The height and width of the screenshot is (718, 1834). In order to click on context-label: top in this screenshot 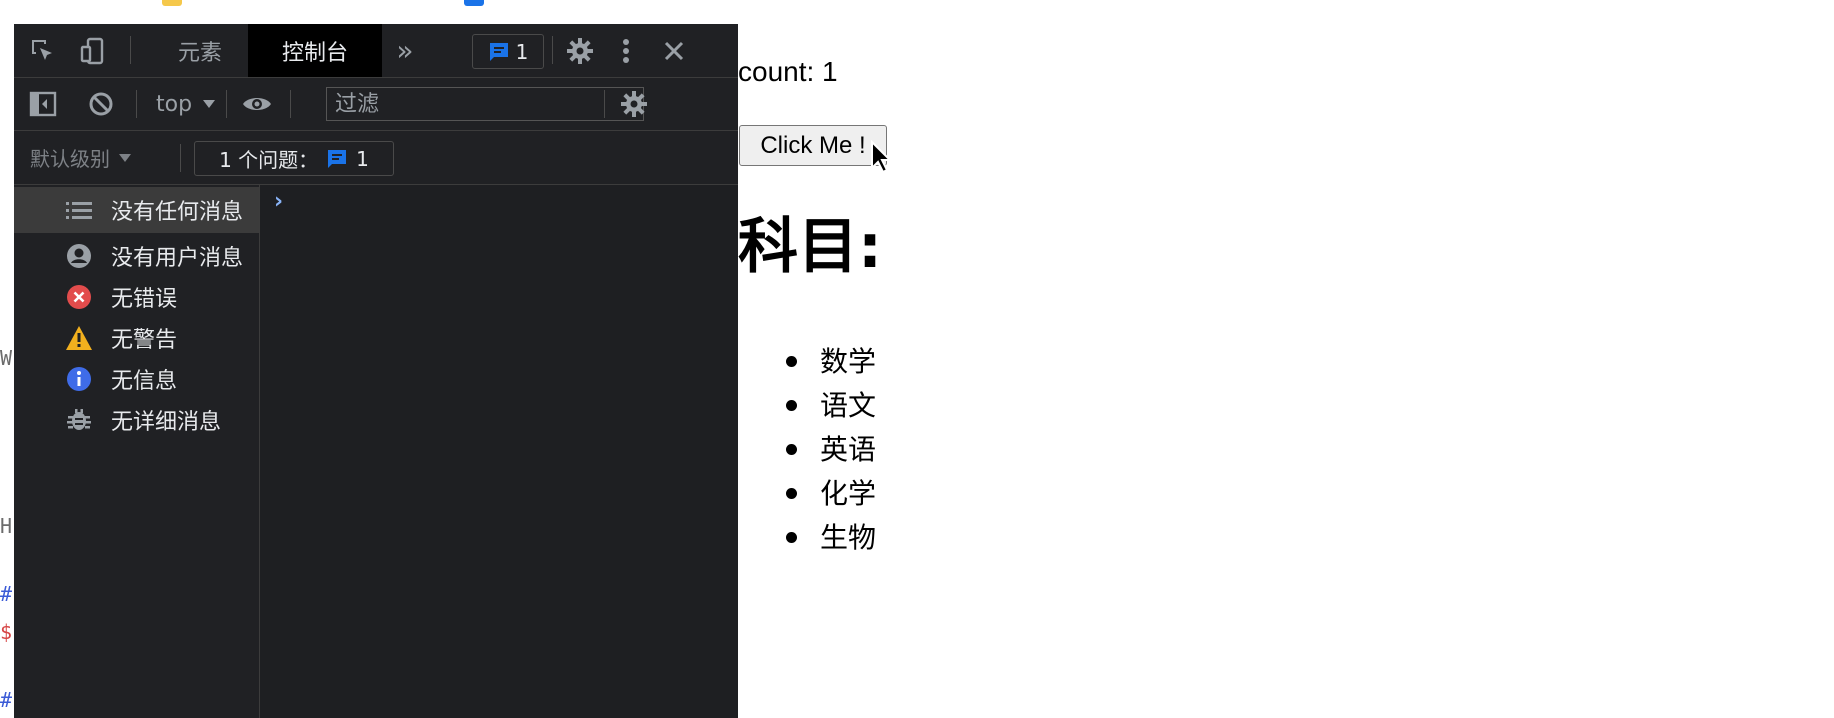, I will do `click(174, 104)`.